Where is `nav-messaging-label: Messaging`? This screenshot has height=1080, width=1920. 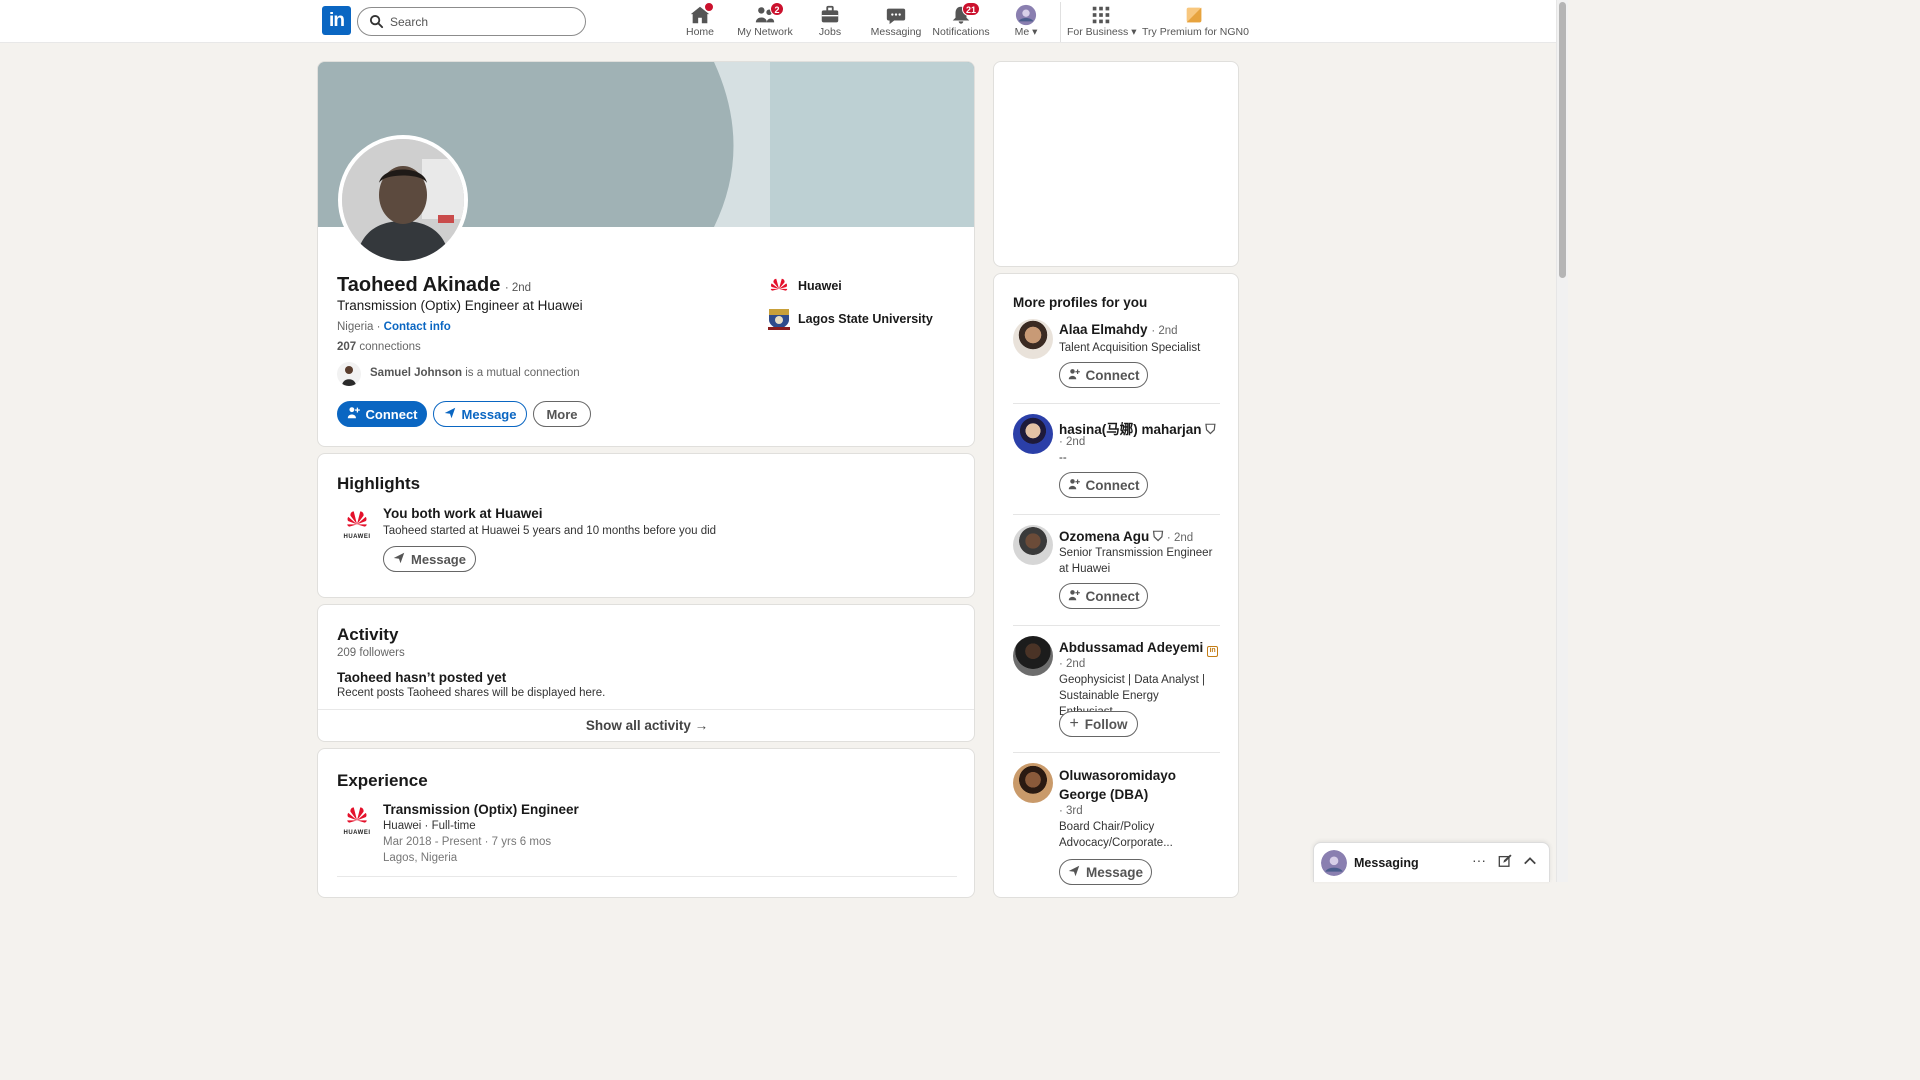
nav-messaging-label: Messaging is located at coordinates (896, 32).